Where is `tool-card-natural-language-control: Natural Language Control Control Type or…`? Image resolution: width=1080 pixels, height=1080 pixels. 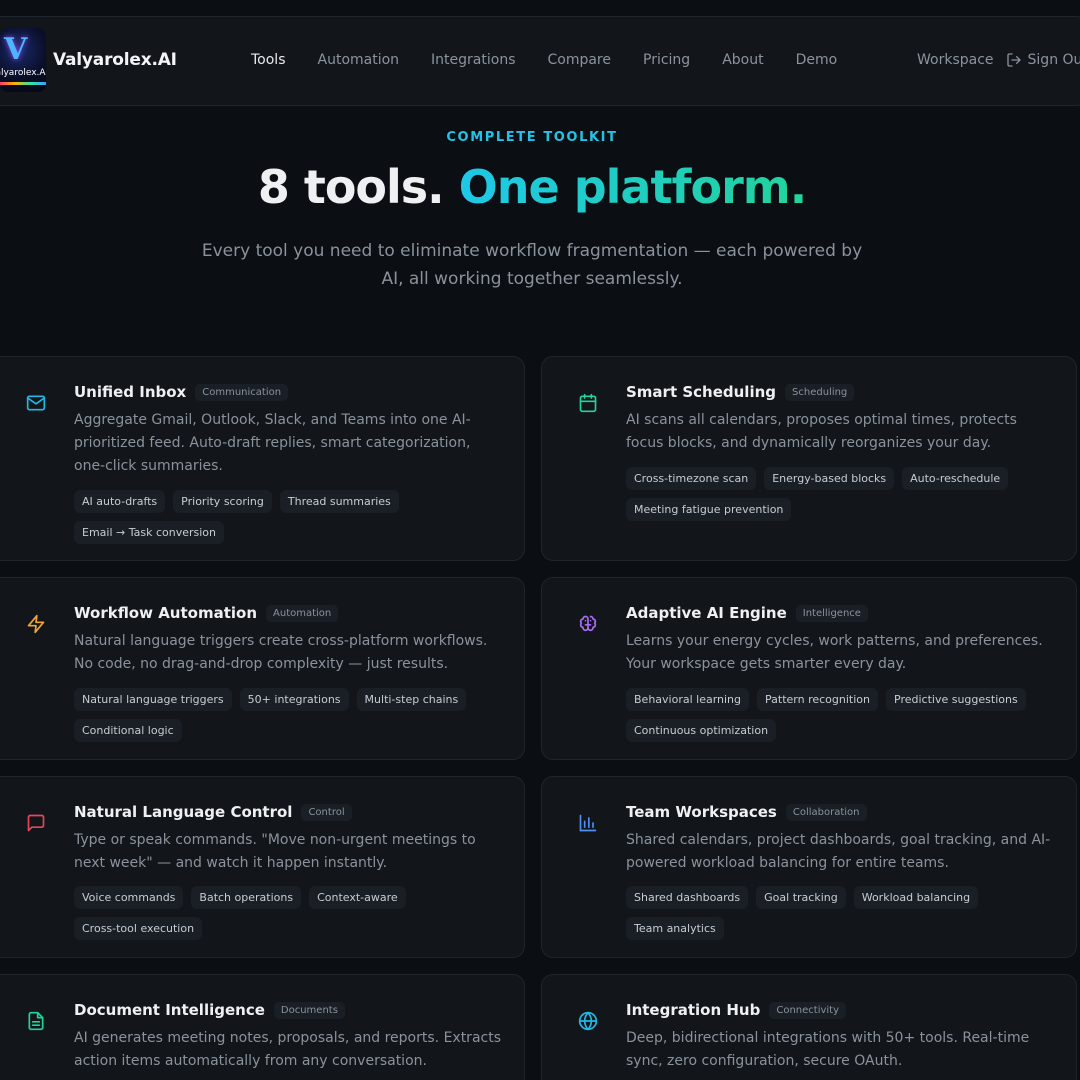
tool-card-natural-language-control: Natural Language Control Control Type or… is located at coordinates (262, 867).